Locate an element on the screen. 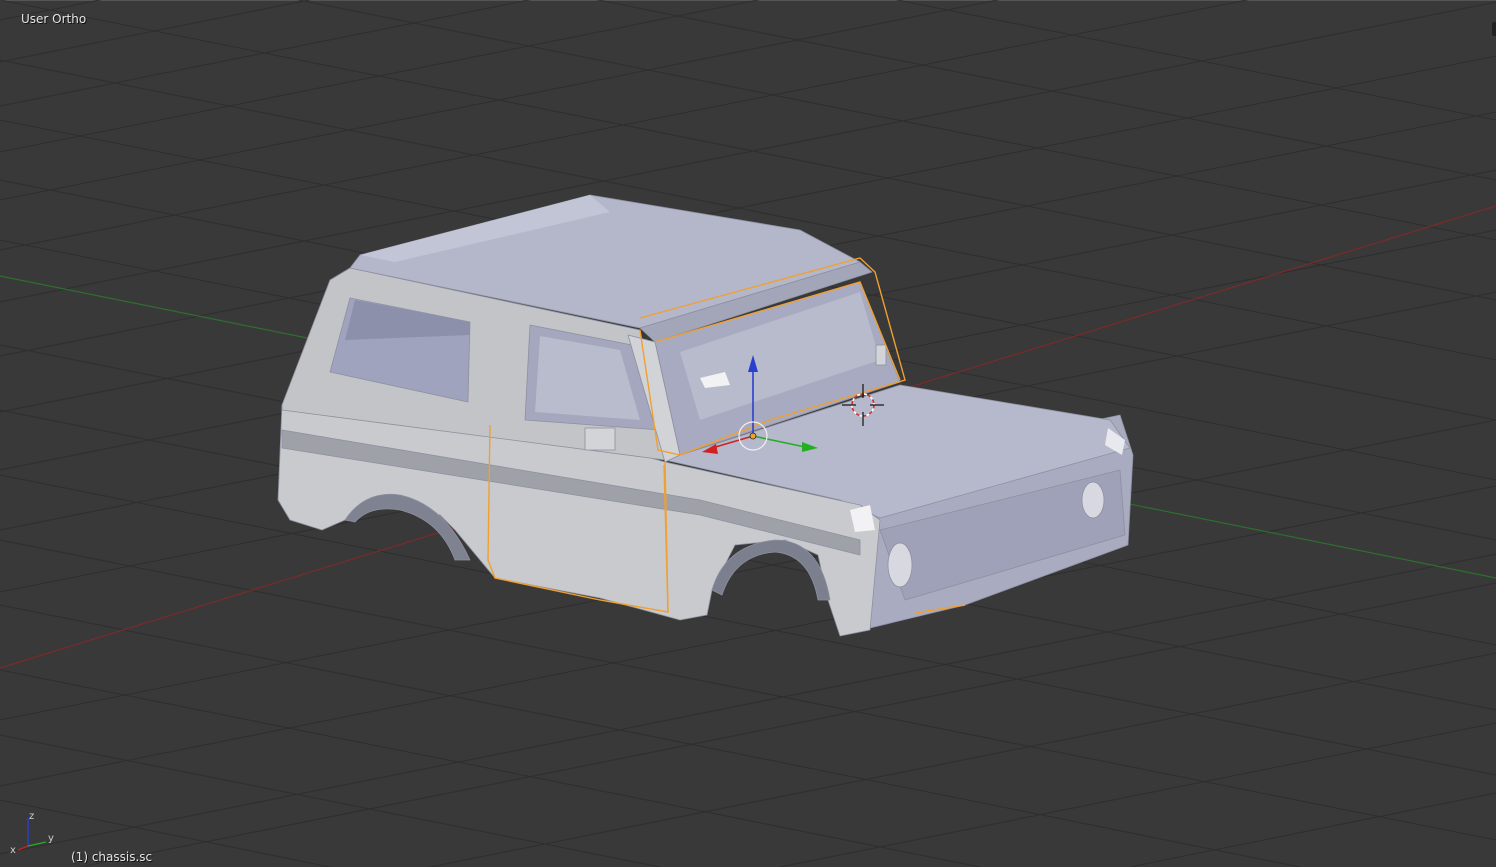 The image size is (1496, 867). region-resize-handle is located at coordinates (1494, 29).